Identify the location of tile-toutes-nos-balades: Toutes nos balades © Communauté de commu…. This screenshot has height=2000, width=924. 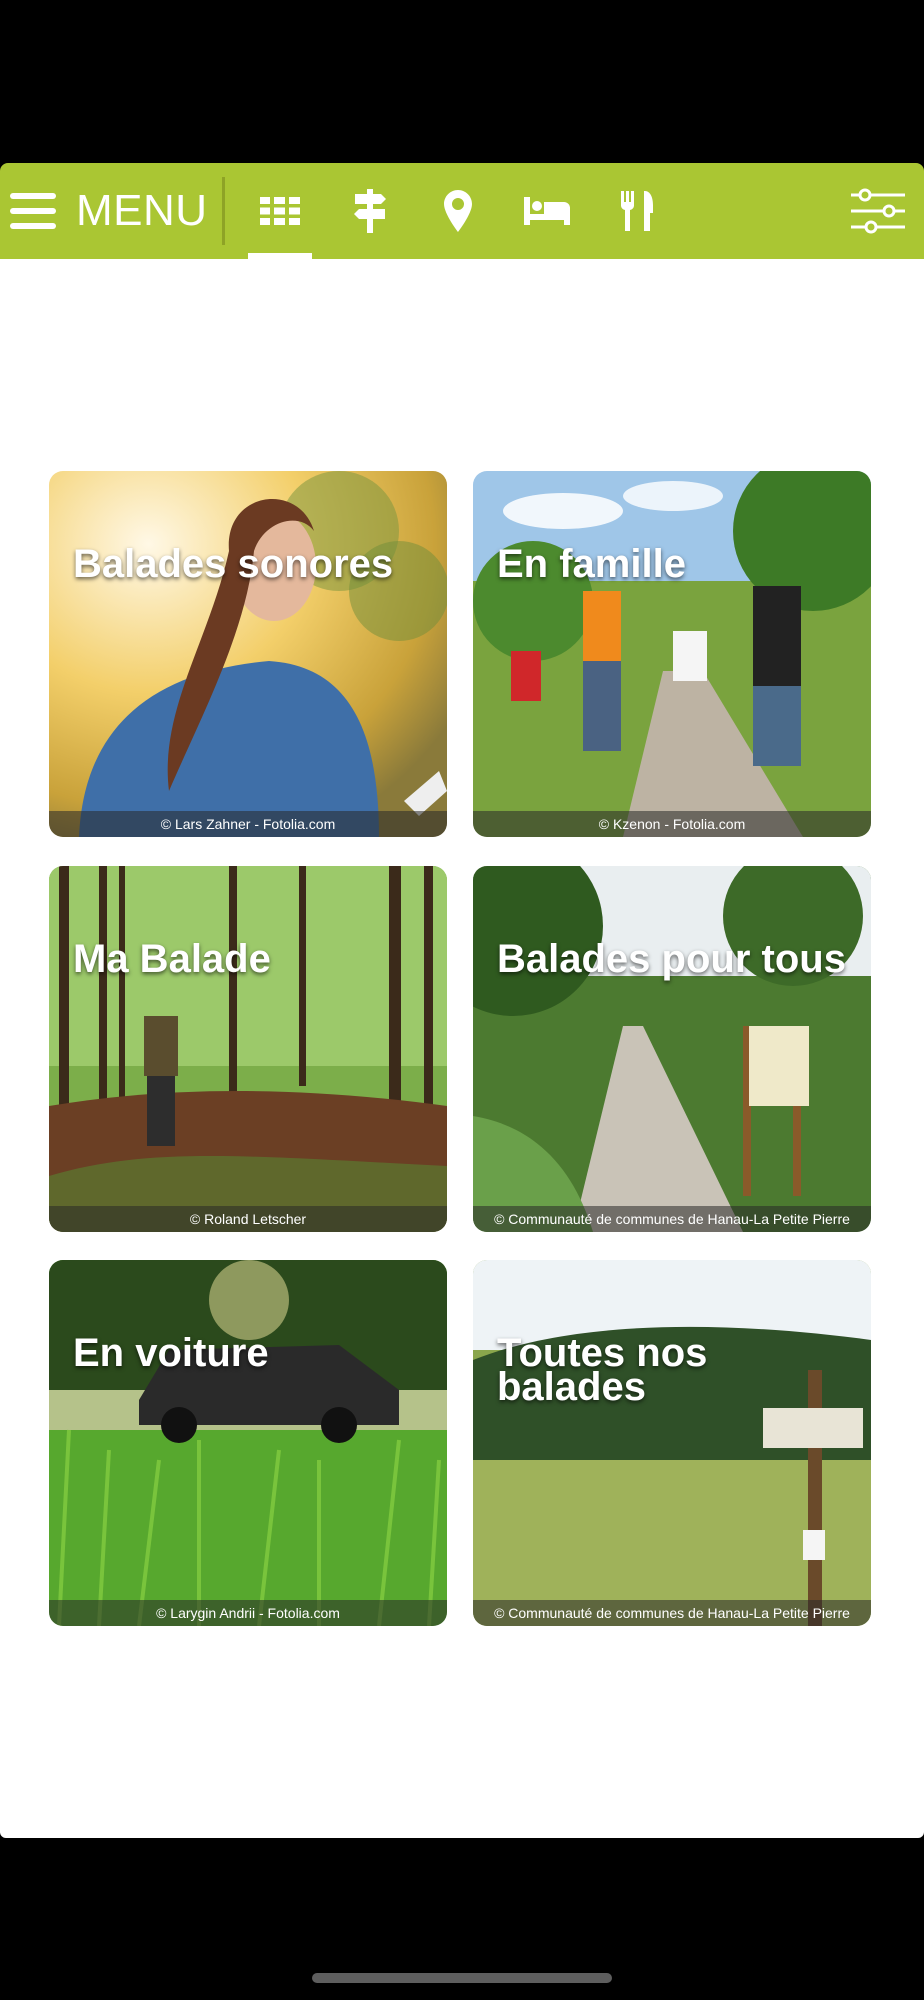
(672, 1443).